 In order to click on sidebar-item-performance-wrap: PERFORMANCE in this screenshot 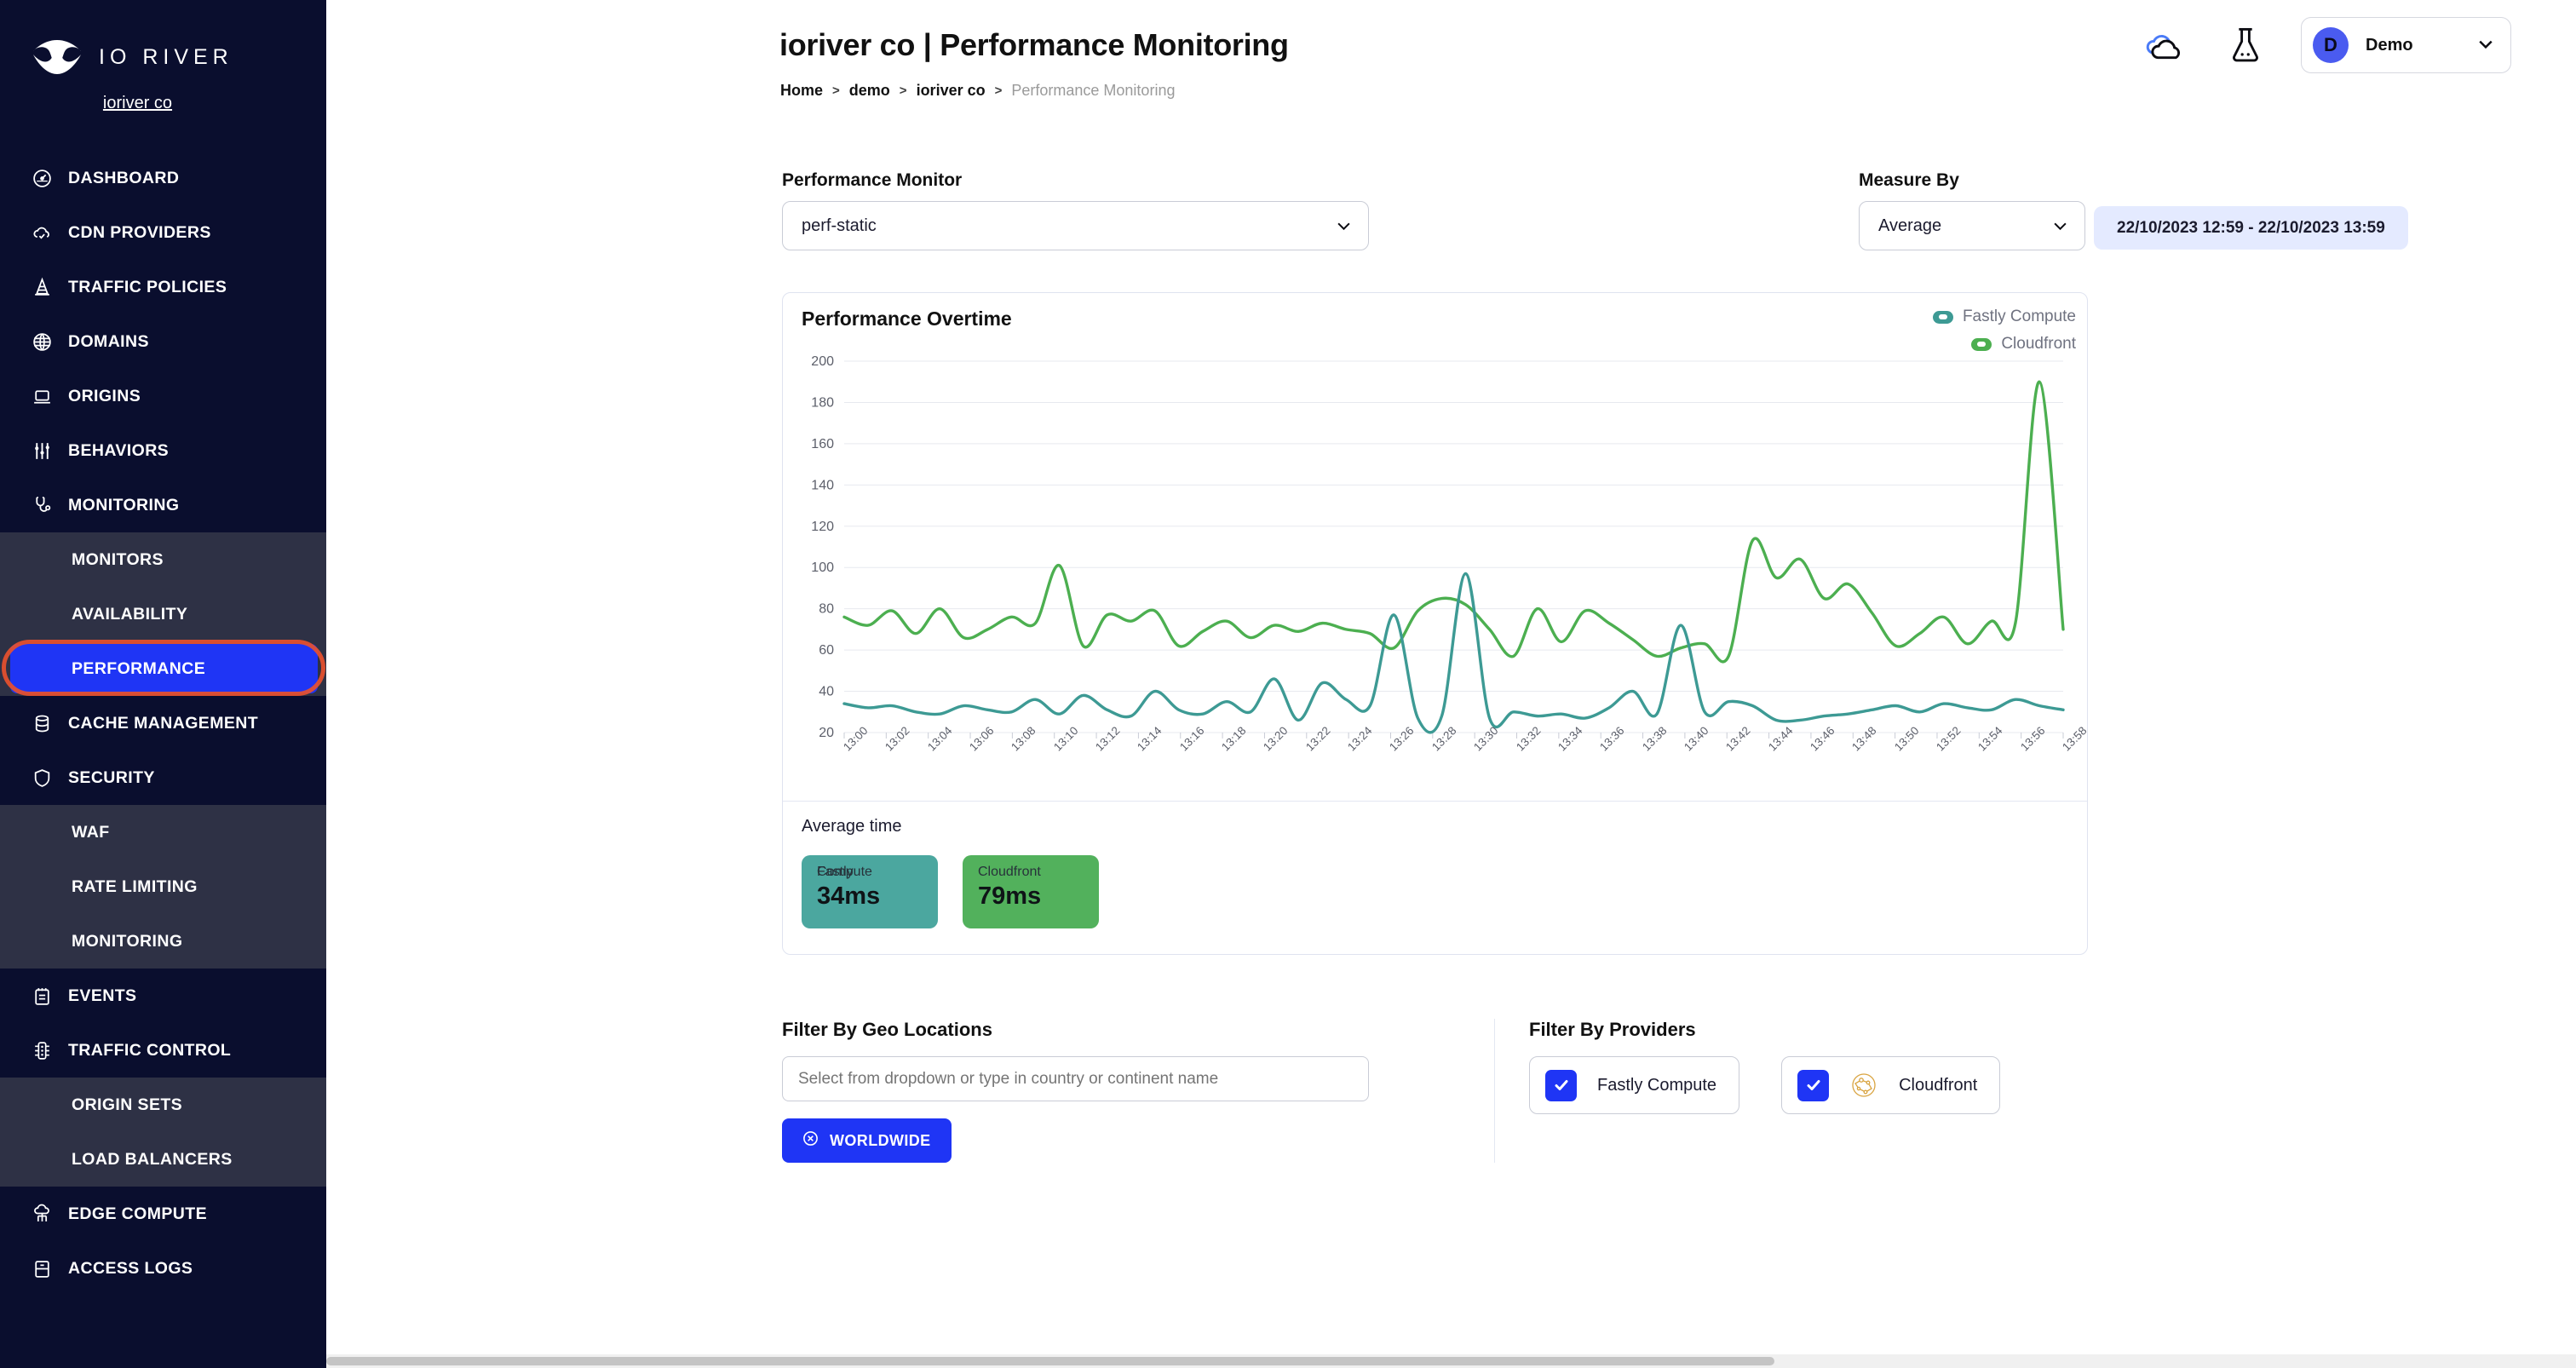, I will do `click(163, 668)`.